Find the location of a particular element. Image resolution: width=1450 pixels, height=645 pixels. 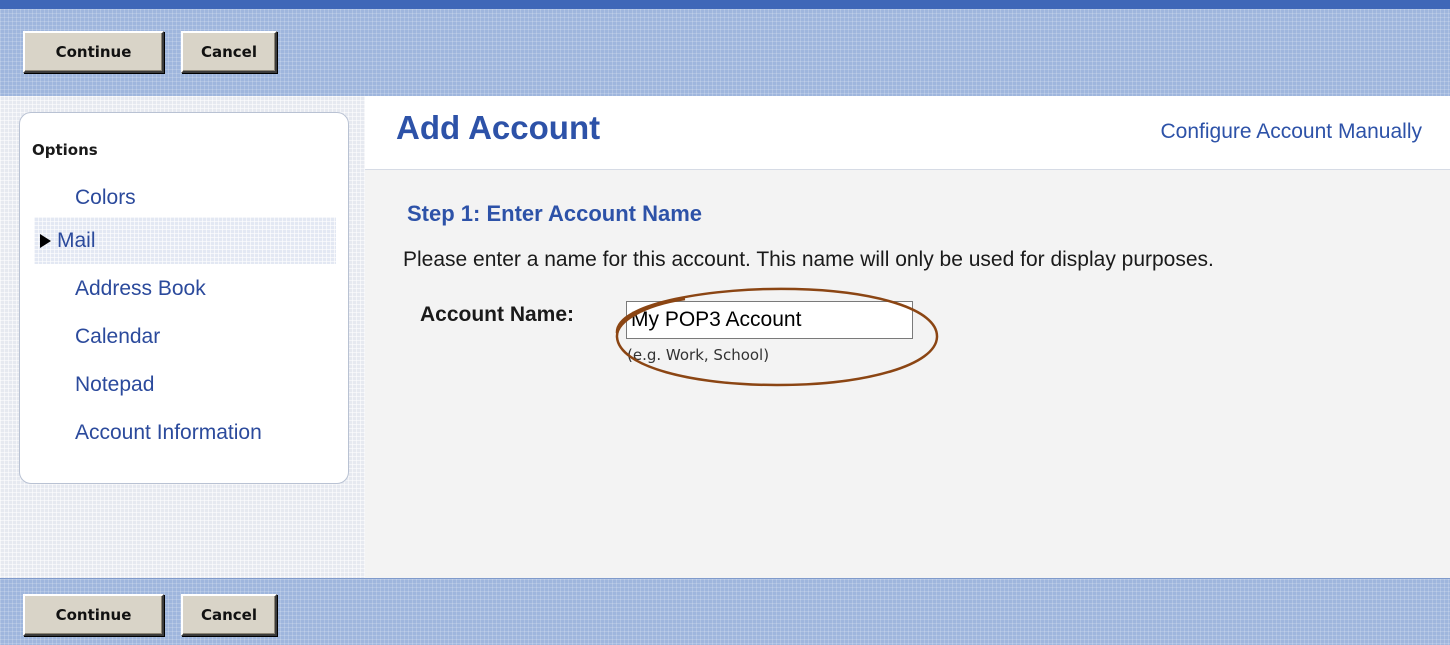

sidebar-item-calendar: Calendar is located at coordinates (185, 336).